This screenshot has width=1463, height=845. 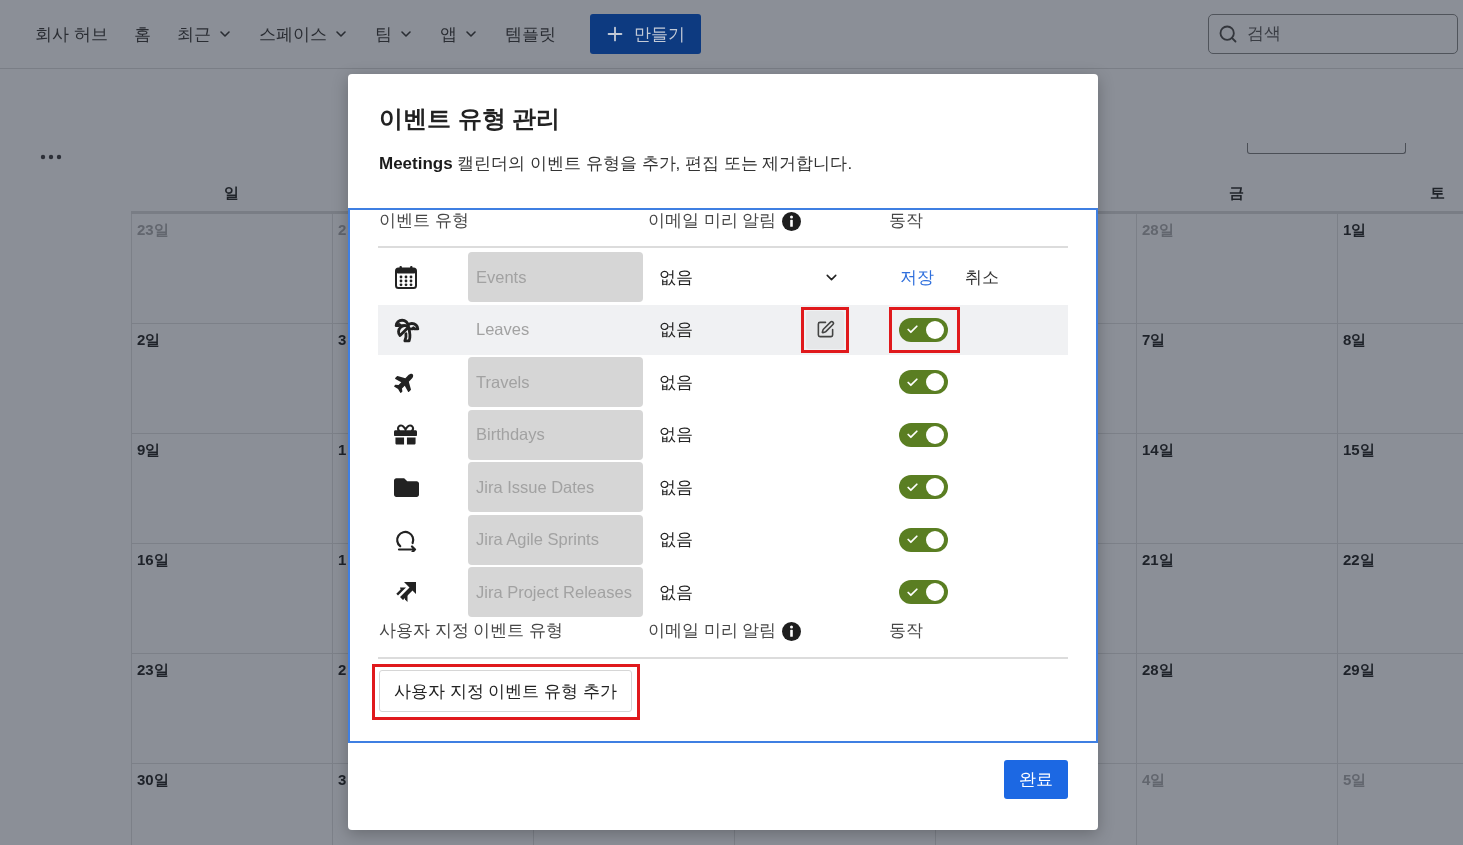 What do you see at coordinates (1158, 669) in the screenshot?
I see `day-number: 28일` at bounding box center [1158, 669].